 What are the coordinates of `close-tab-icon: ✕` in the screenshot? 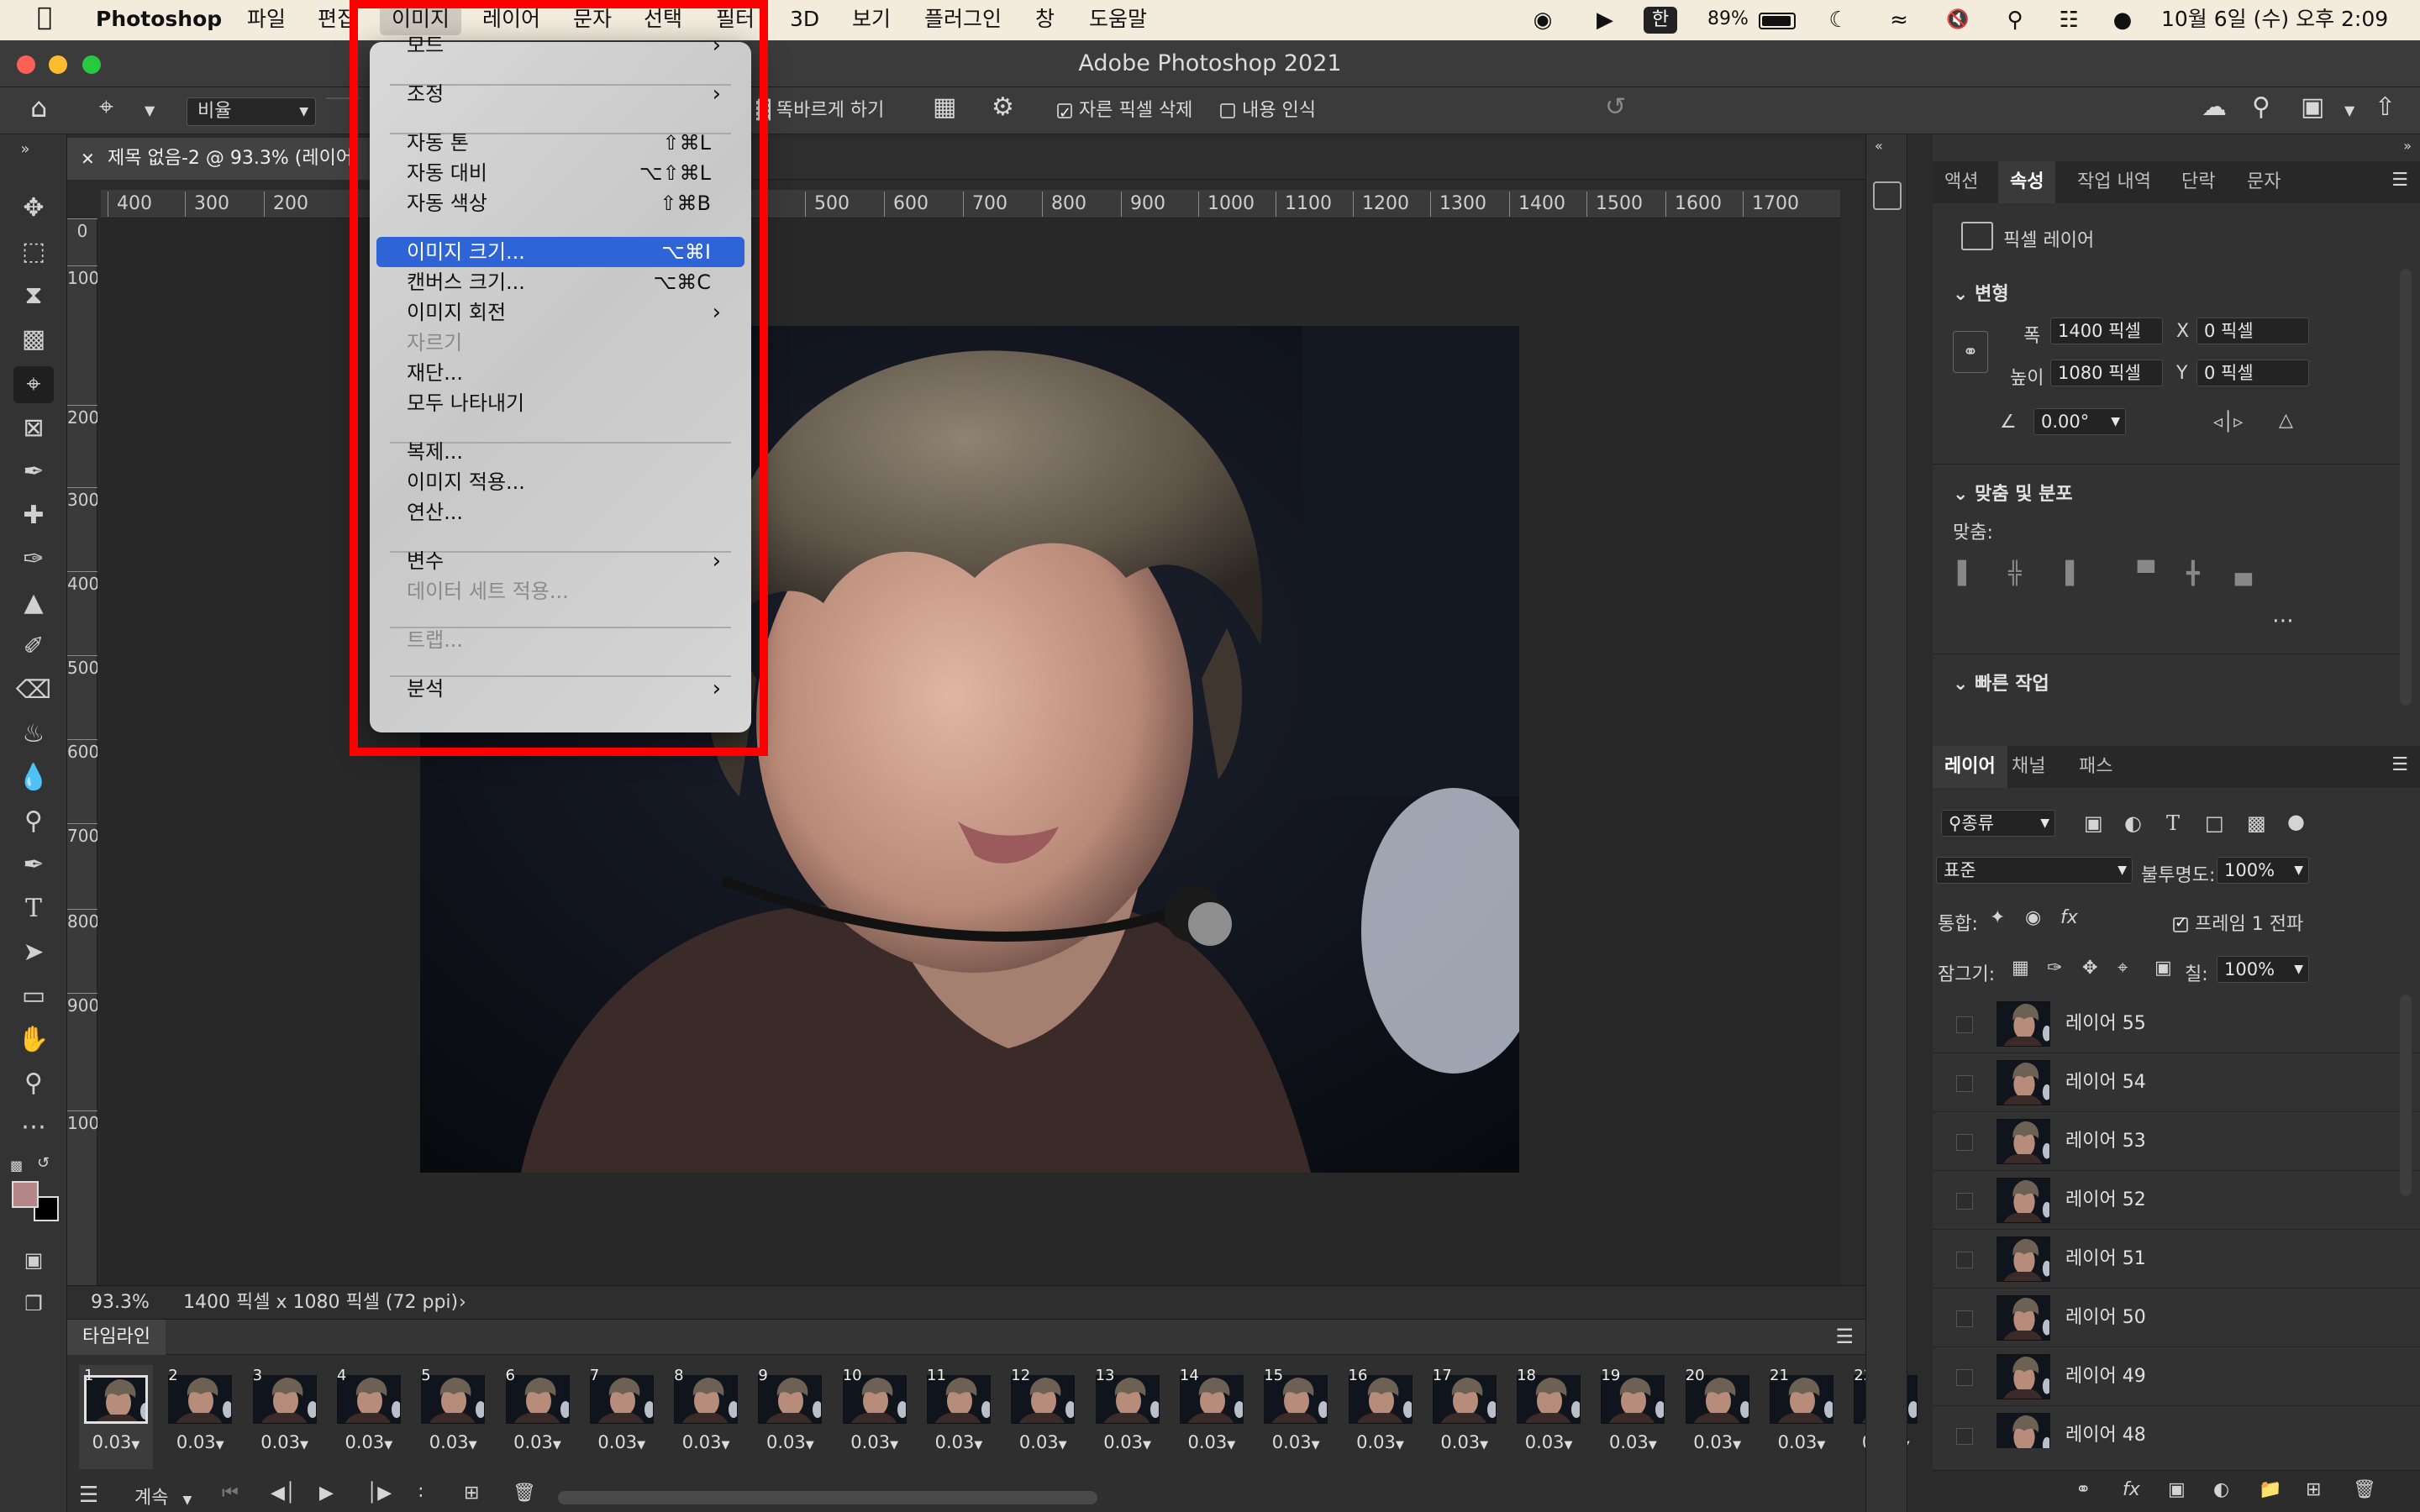 It's located at (88, 159).